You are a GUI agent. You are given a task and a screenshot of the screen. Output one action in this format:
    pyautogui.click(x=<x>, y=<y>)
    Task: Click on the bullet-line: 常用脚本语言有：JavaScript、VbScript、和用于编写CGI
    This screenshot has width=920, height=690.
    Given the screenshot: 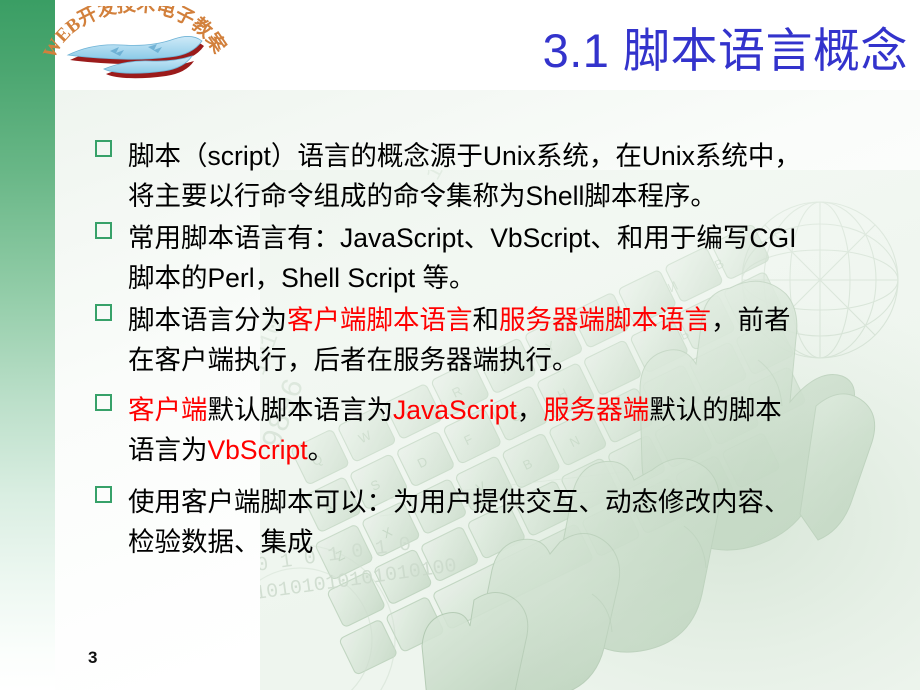 What is the action you would take?
    pyautogui.click(x=511, y=238)
    